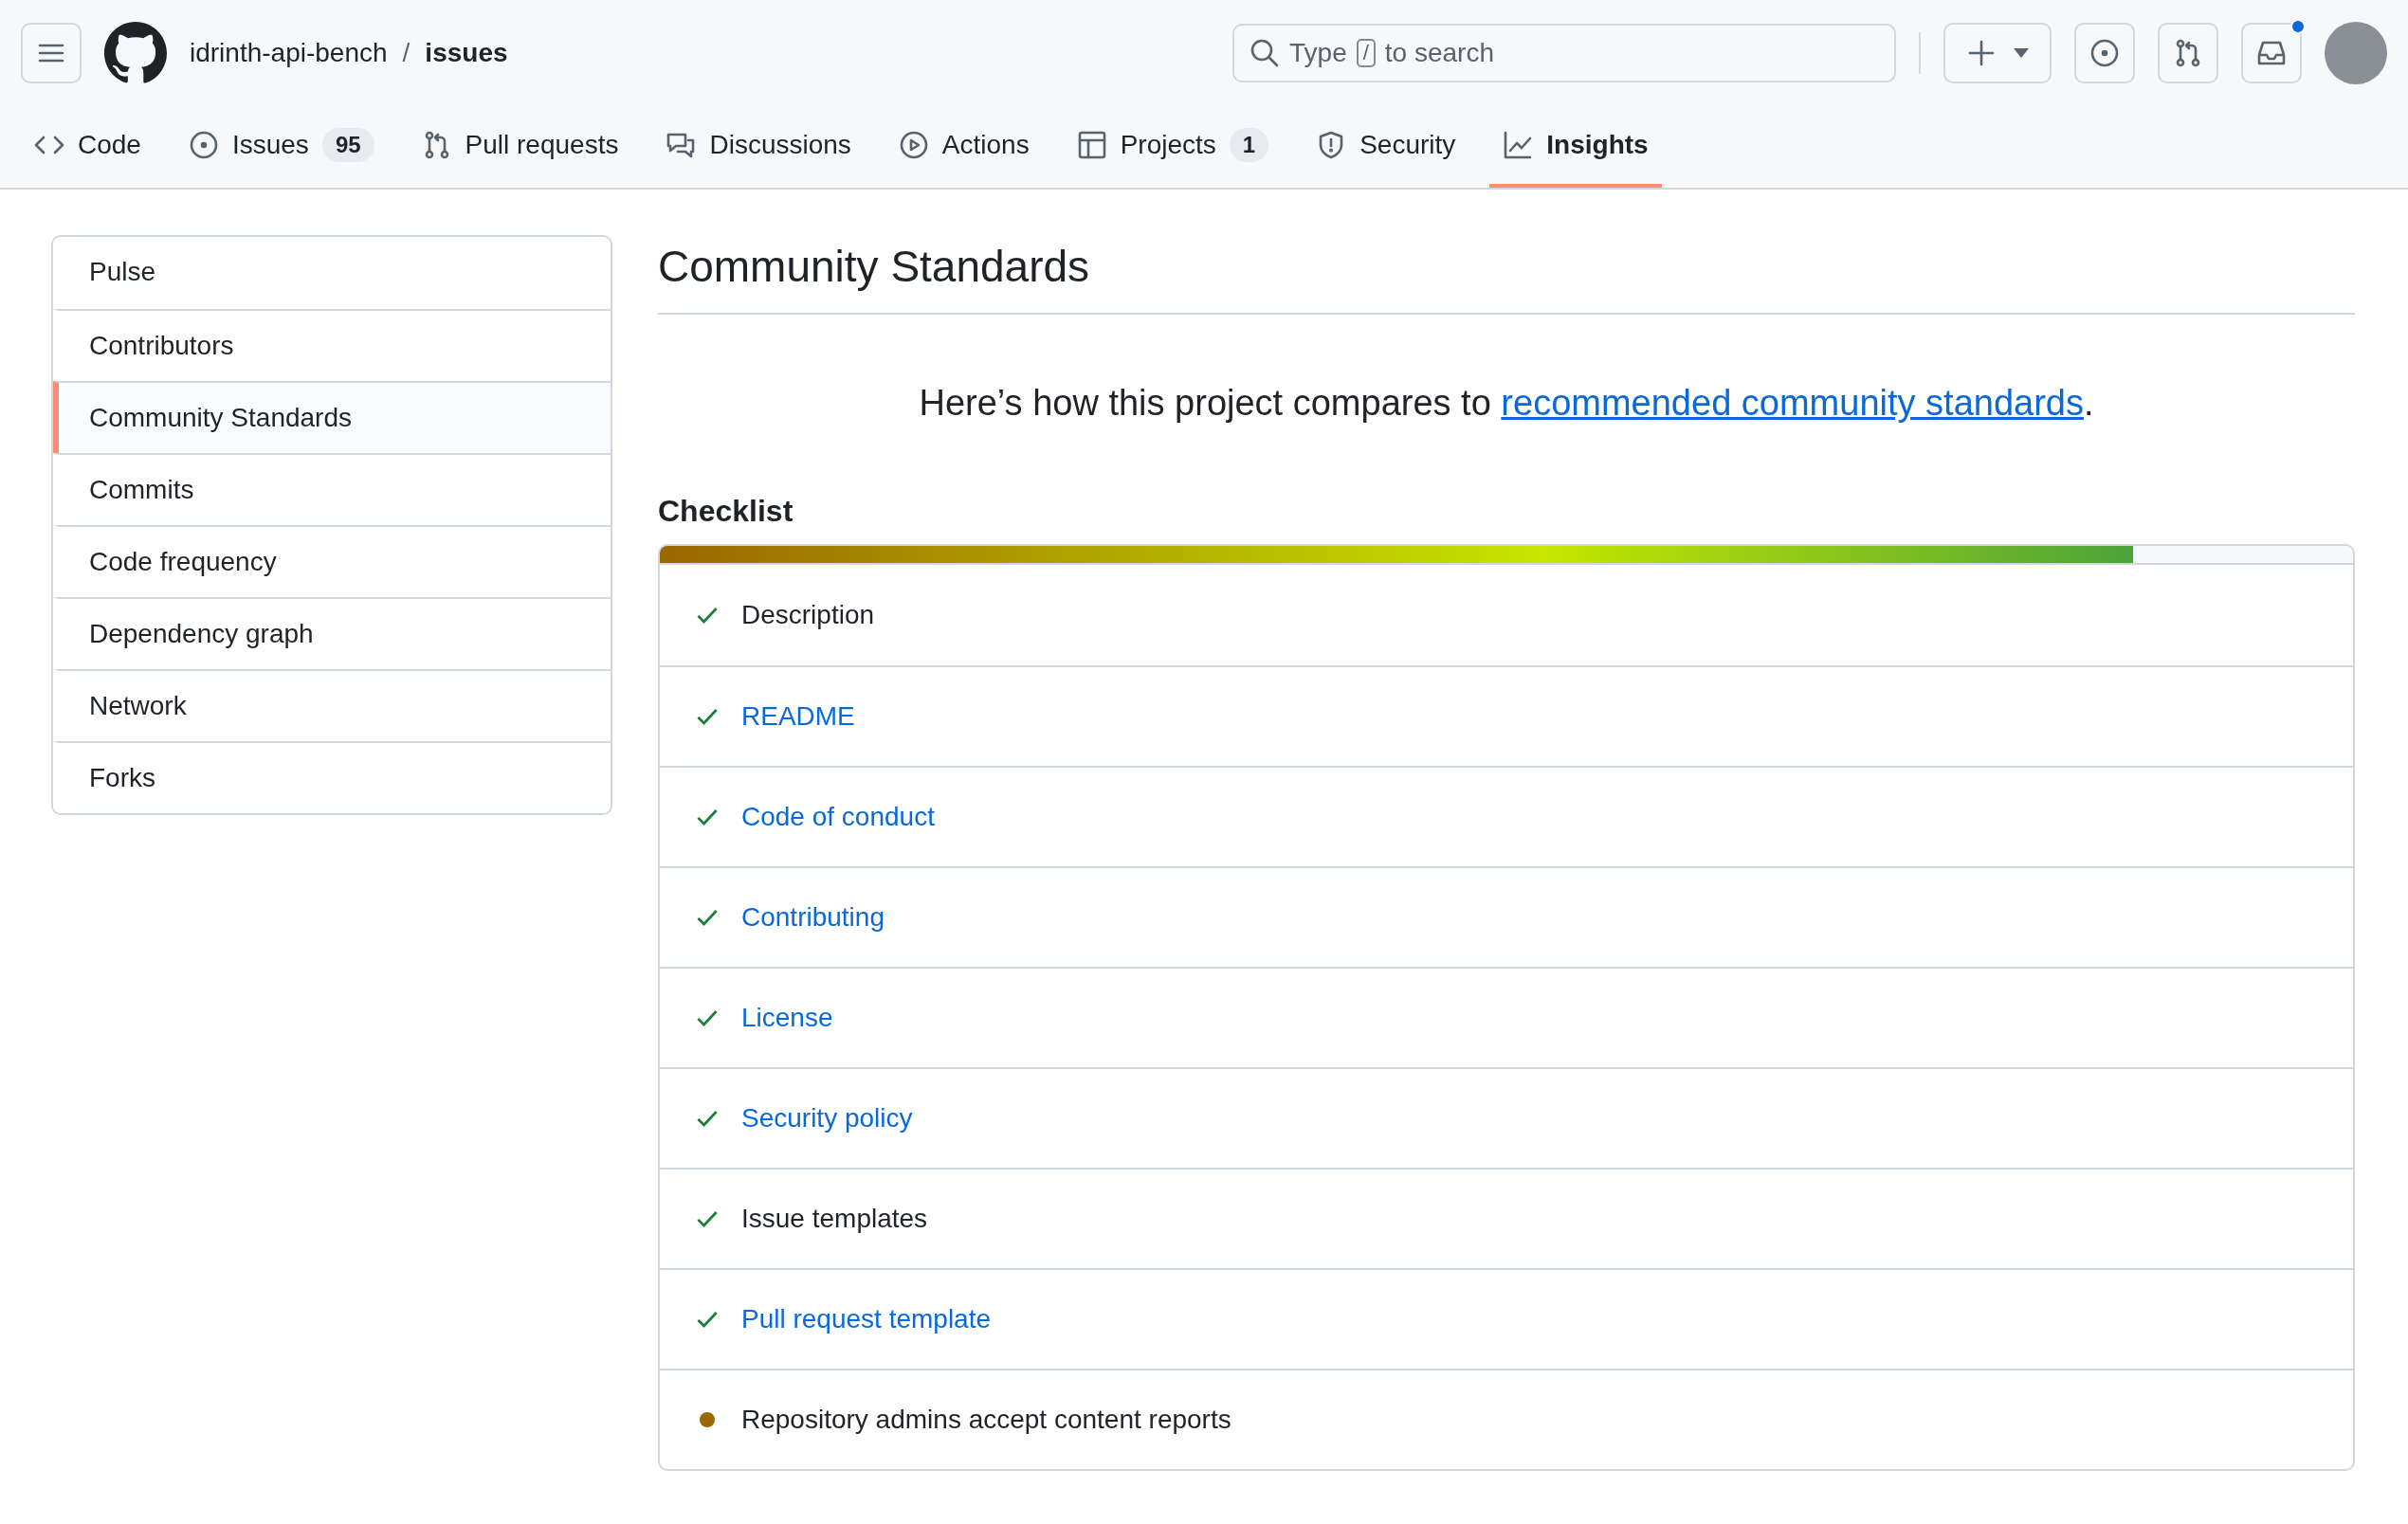 This screenshot has height=1524, width=2408. What do you see at coordinates (2188, 53) in the screenshot?
I see `pull-requests-button` at bounding box center [2188, 53].